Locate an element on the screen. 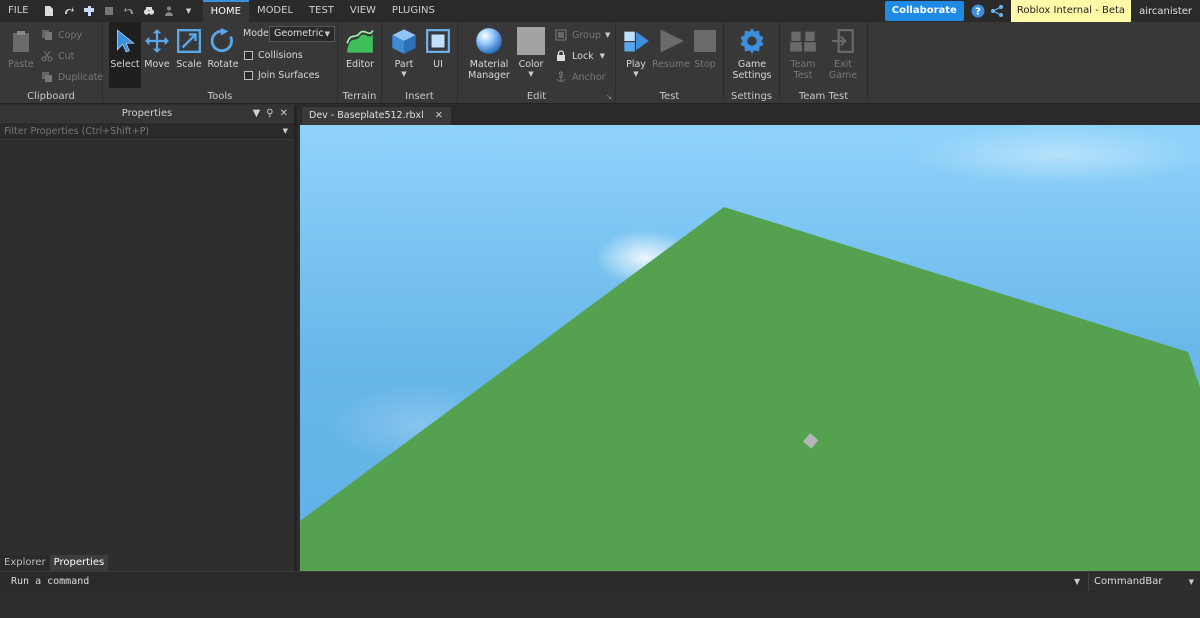 The height and width of the screenshot is (618, 1200). filter-properties-input: Filter Properties (Ctrl+Shift+P) ▼ is located at coordinates (147, 131).